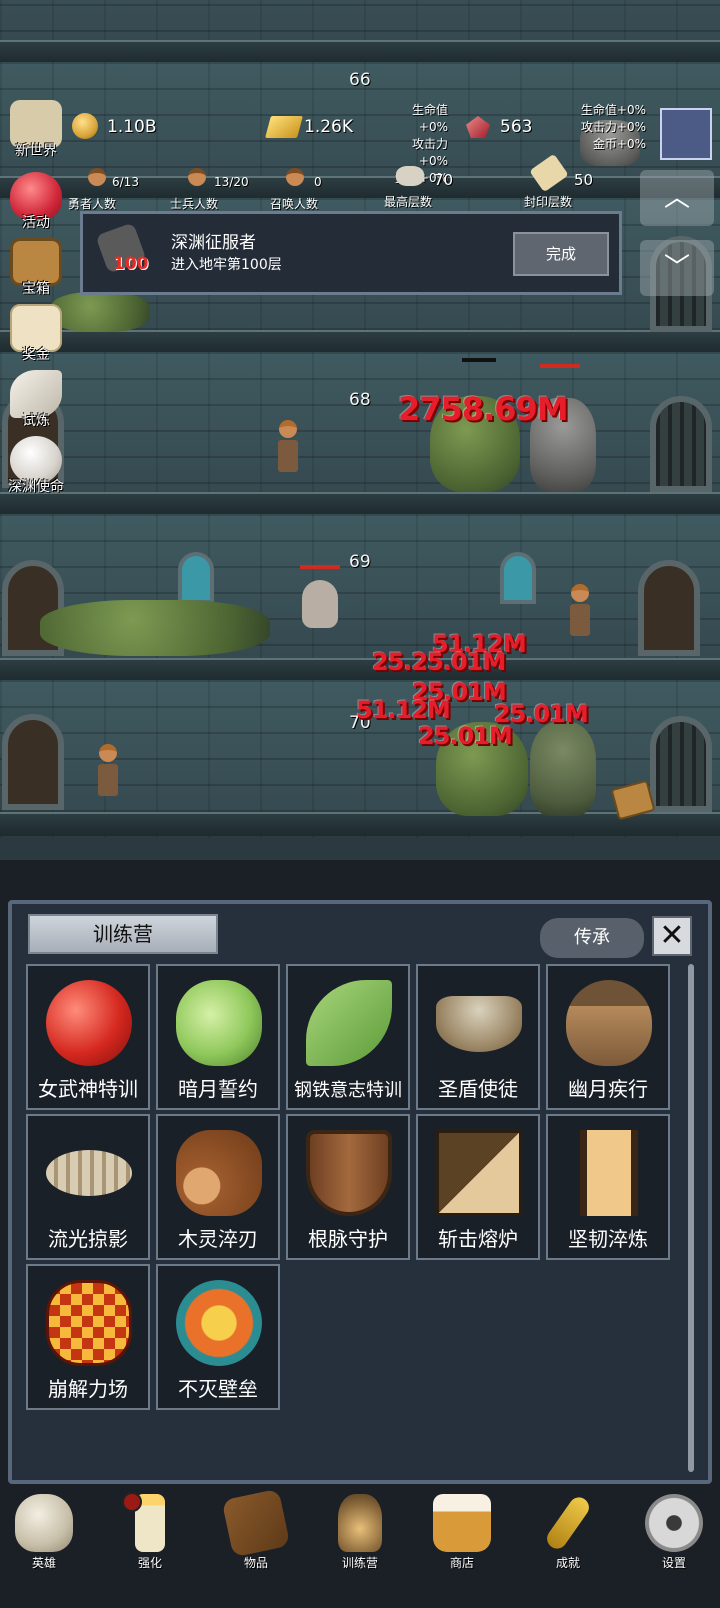 The image size is (720, 1608). Describe the element at coordinates (609, 1023) in the screenshot. I see `acorn-icon` at that location.